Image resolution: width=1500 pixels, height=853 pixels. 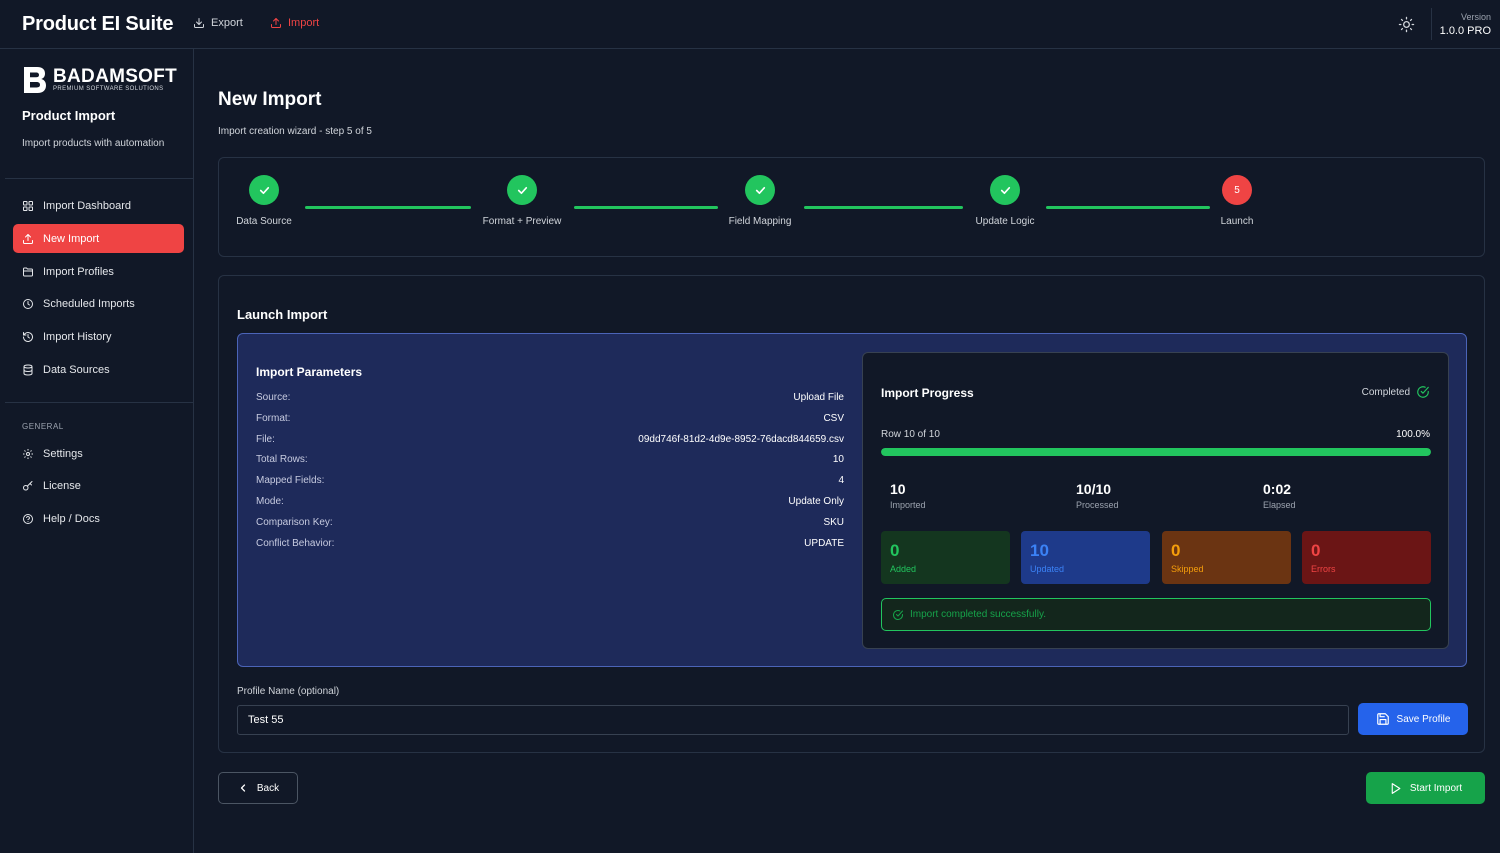 What do you see at coordinates (908, 505) in the screenshot?
I see `stat-label: Imported` at bounding box center [908, 505].